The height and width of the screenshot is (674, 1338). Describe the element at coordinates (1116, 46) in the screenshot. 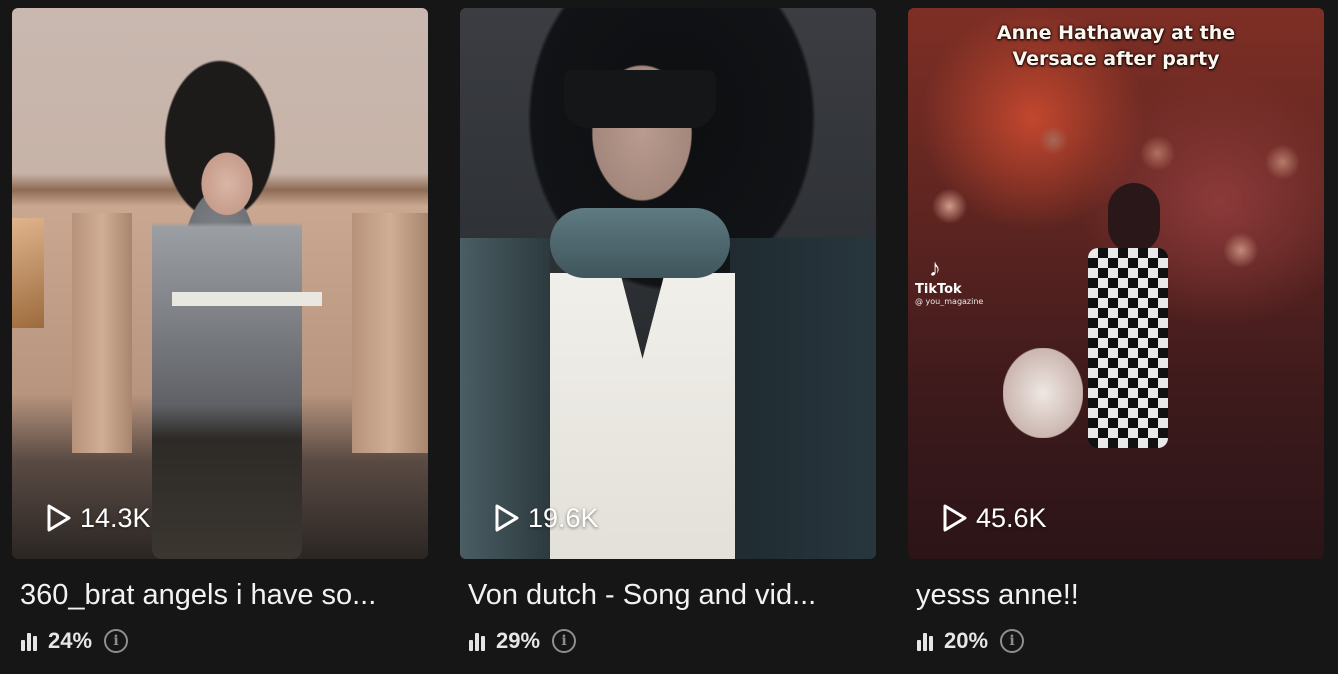

I see `video-caption-overlay: Anne Hathaway at the Versace after party` at that location.